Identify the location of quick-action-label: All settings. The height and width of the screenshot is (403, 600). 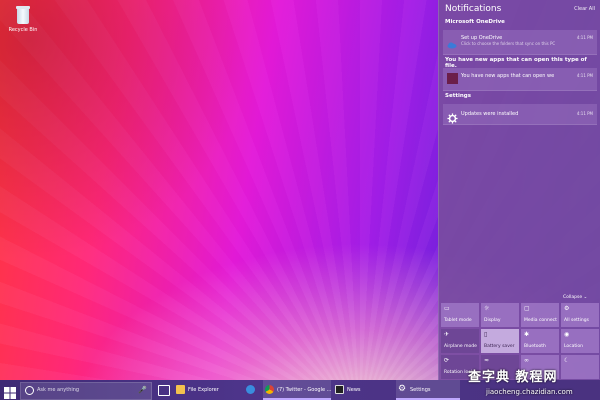
(576, 320).